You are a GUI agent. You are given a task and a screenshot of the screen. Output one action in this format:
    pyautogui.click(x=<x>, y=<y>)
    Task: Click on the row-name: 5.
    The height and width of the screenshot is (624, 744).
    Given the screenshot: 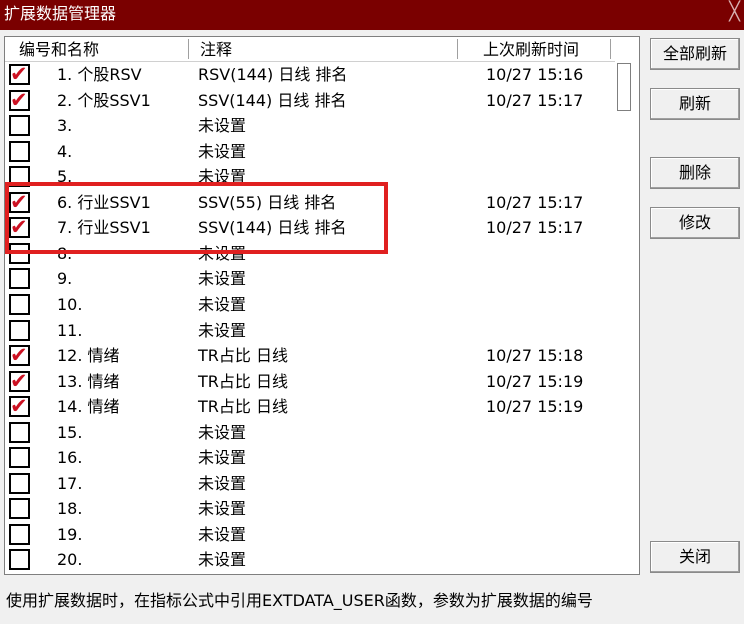 What is the action you would take?
    pyautogui.click(x=65, y=177)
    